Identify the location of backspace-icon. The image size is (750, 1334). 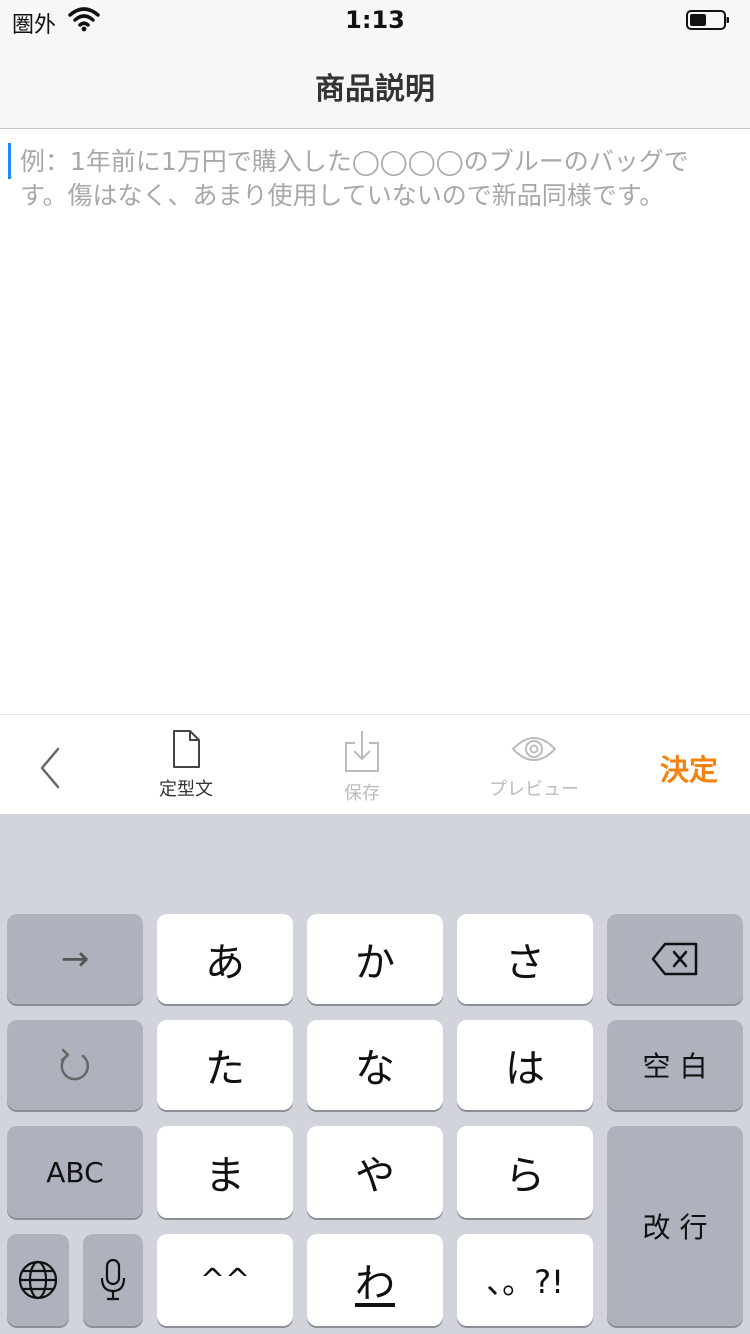
(674, 959).